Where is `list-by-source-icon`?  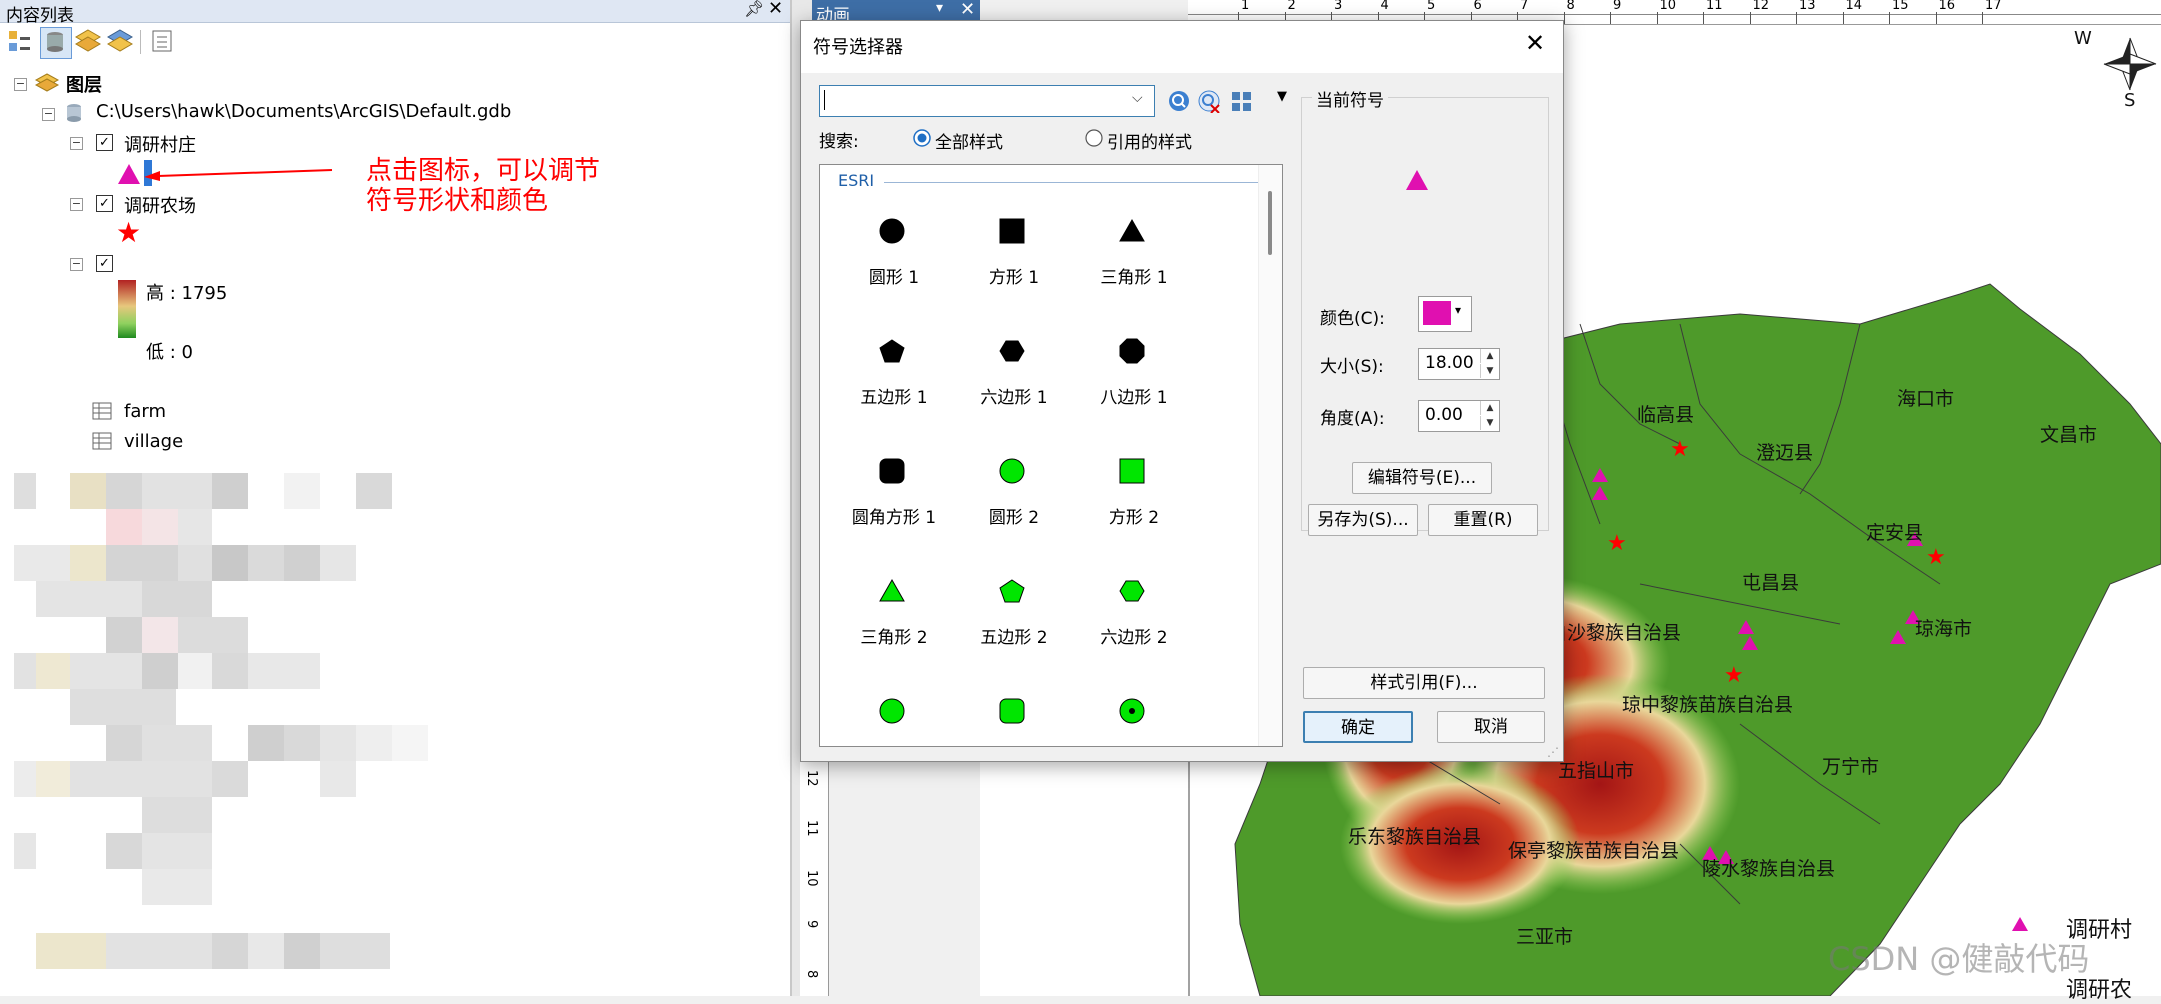 list-by-source-icon is located at coordinates (56, 43).